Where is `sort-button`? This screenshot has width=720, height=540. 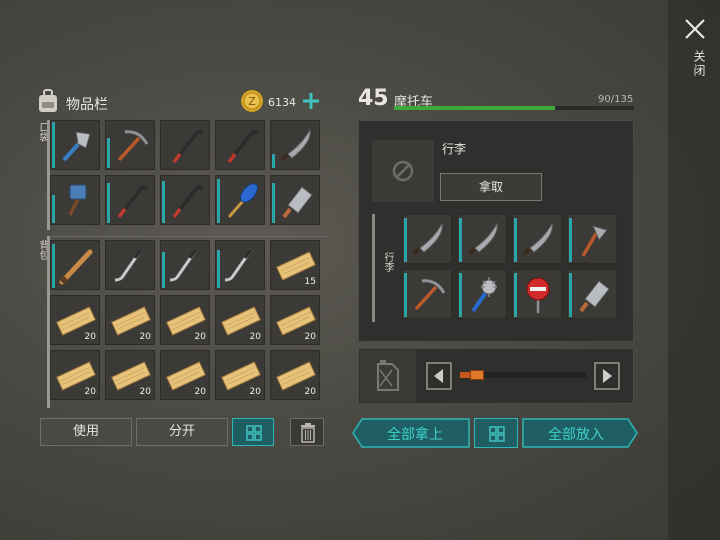 sort-button is located at coordinates (253, 432).